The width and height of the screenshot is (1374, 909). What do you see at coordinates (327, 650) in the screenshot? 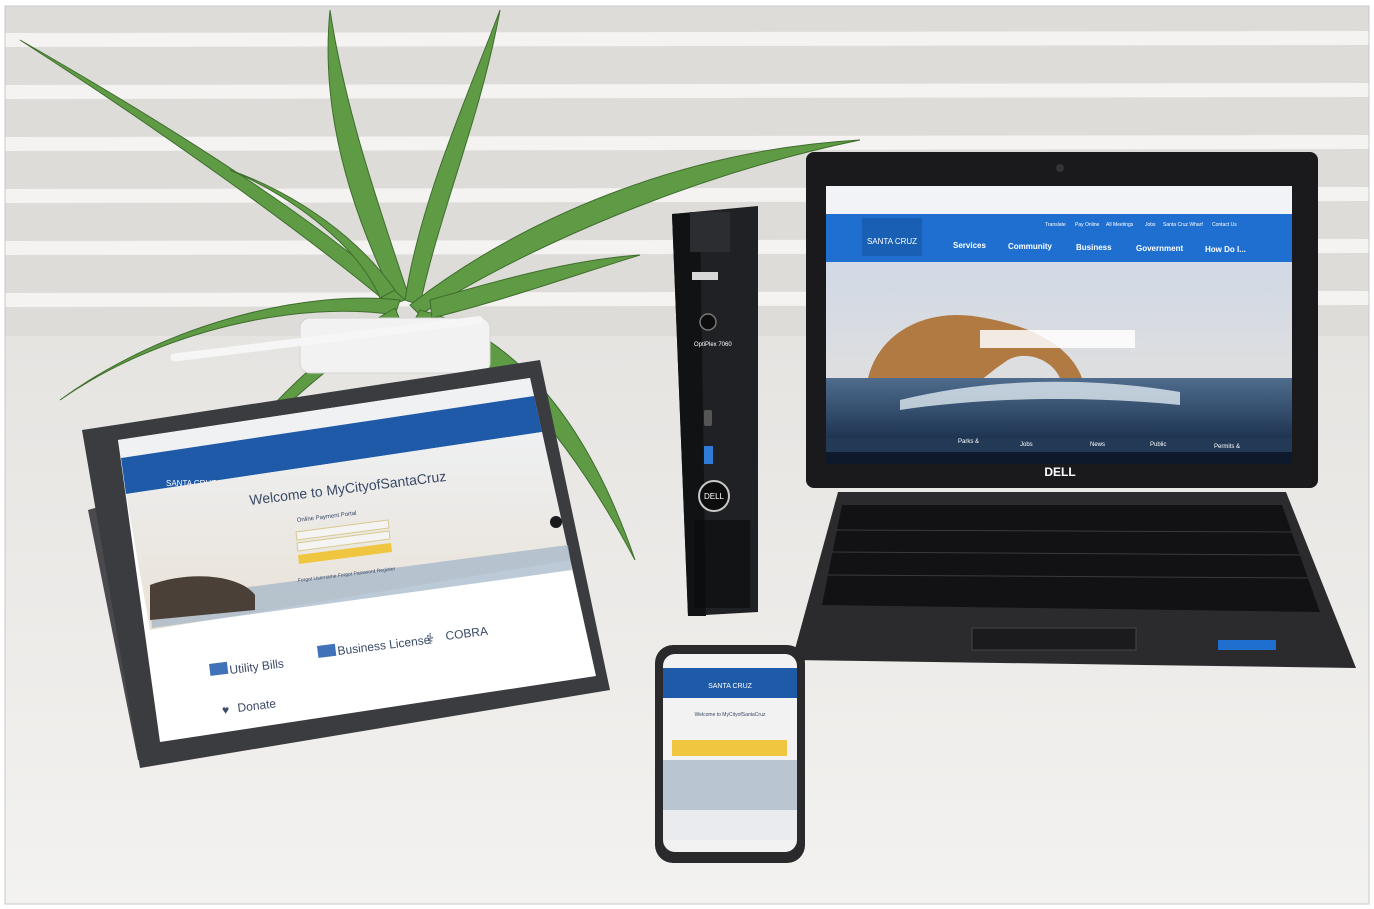
I see `id-card-icon` at bounding box center [327, 650].